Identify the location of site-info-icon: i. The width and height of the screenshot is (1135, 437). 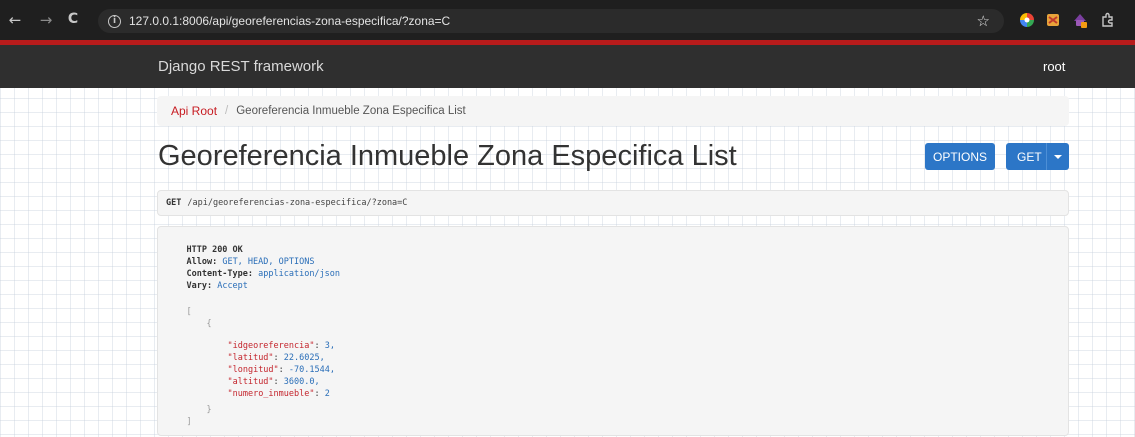
(114, 21).